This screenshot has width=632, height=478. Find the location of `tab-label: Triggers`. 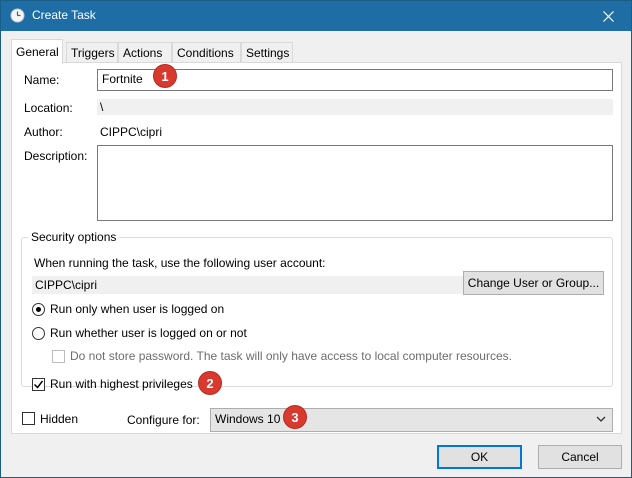

tab-label: Triggers is located at coordinates (93, 53).